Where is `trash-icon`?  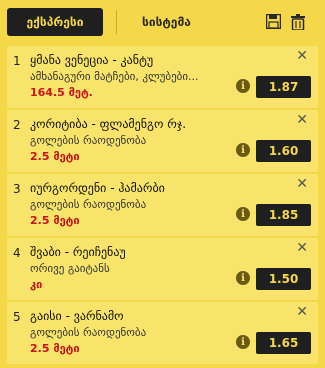 trash-icon is located at coordinates (298, 24).